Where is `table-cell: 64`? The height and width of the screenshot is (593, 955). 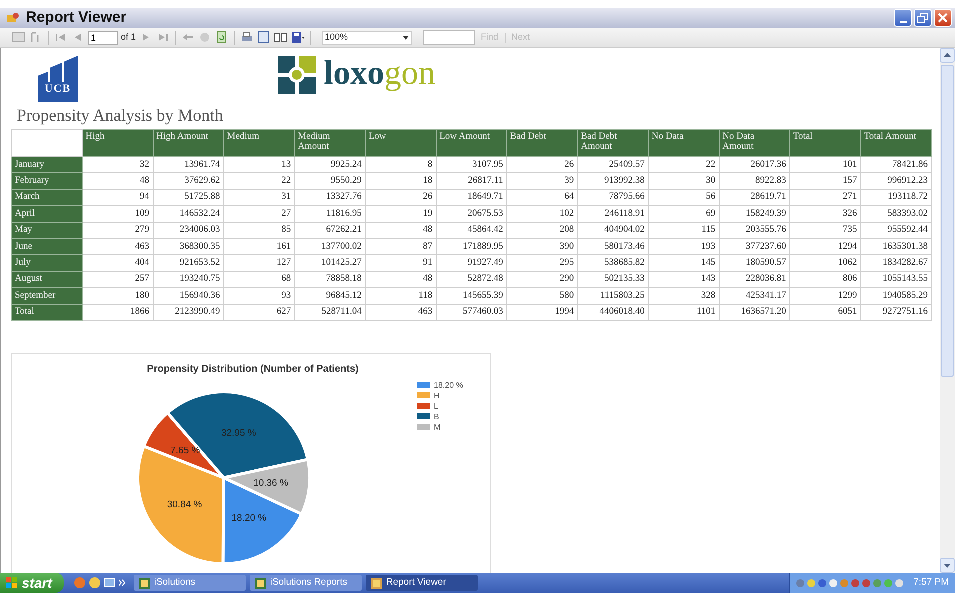
table-cell: 64 is located at coordinates (542, 197).